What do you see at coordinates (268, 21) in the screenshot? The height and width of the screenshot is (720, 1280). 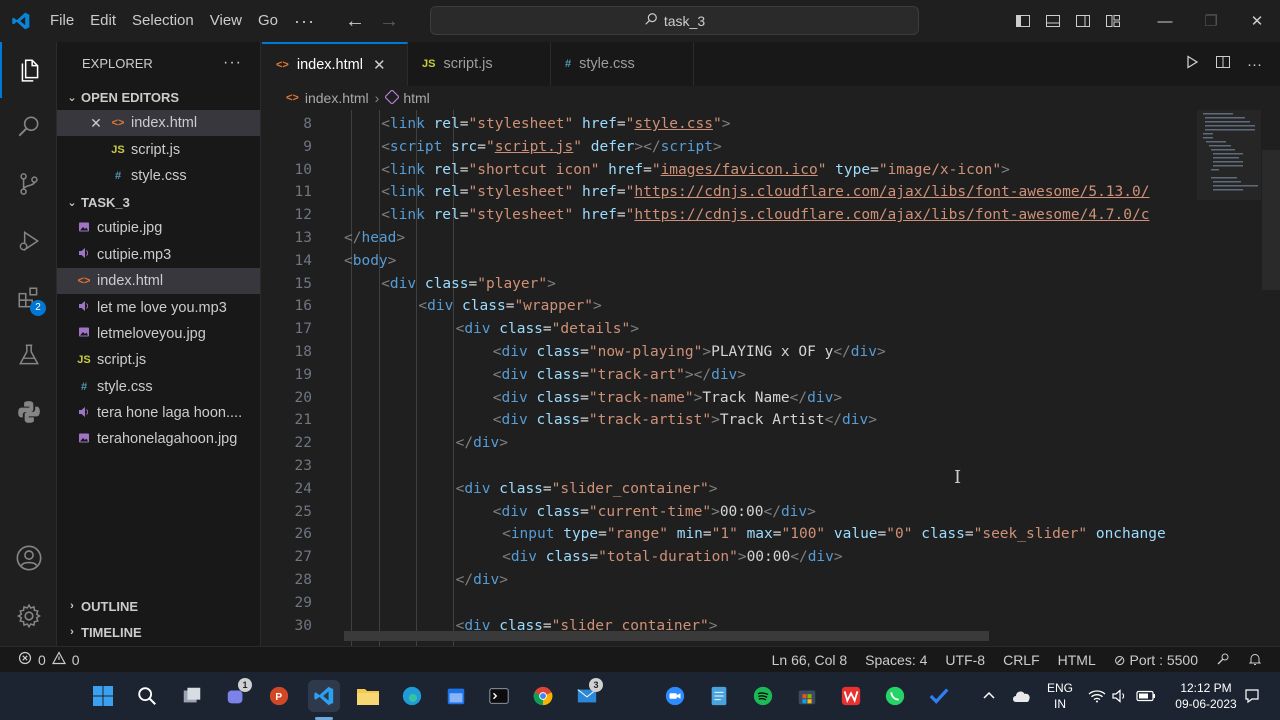 I see `menu-go: Go` at bounding box center [268, 21].